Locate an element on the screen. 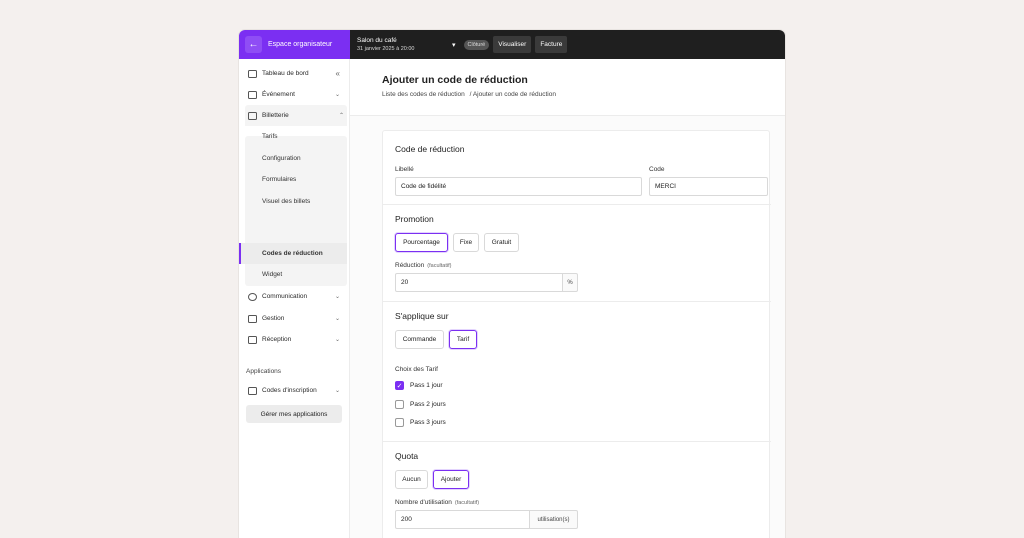 The width and height of the screenshot is (1024, 538). sidebar-item-ticket-design: Visuel des billets is located at coordinates (296, 201).